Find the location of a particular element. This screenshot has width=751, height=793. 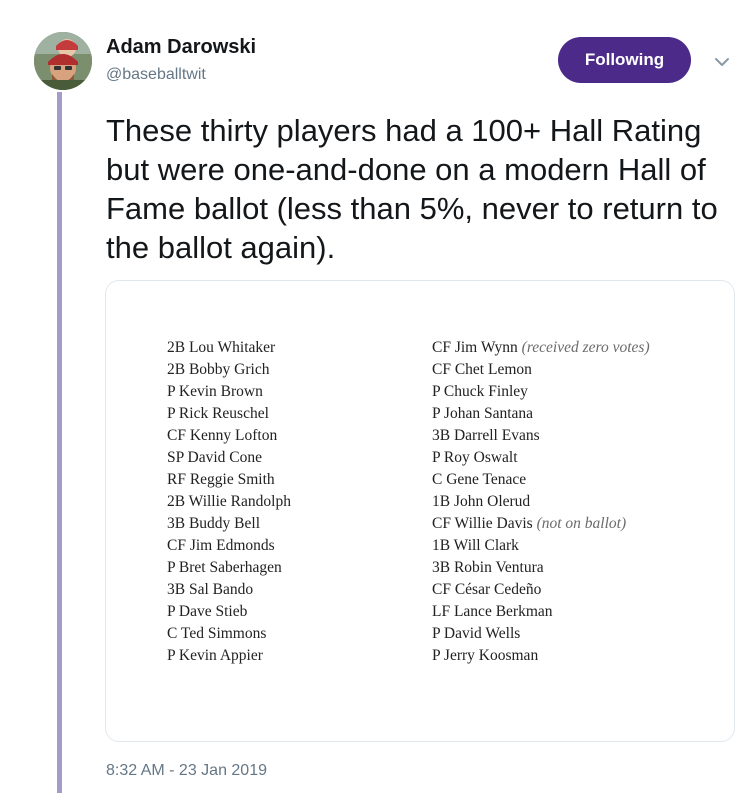

player-item: LF Lance Berkman is located at coordinates (541, 612).